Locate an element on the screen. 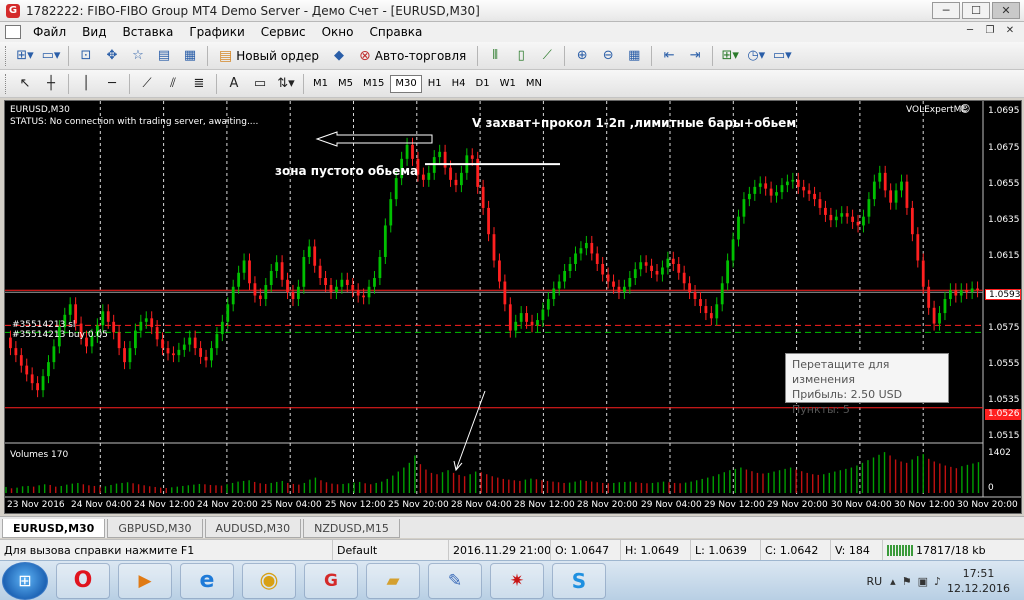 The image size is (1024, 600). annotation-zone: зона пустого обьема is located at coordinates (346, 171).